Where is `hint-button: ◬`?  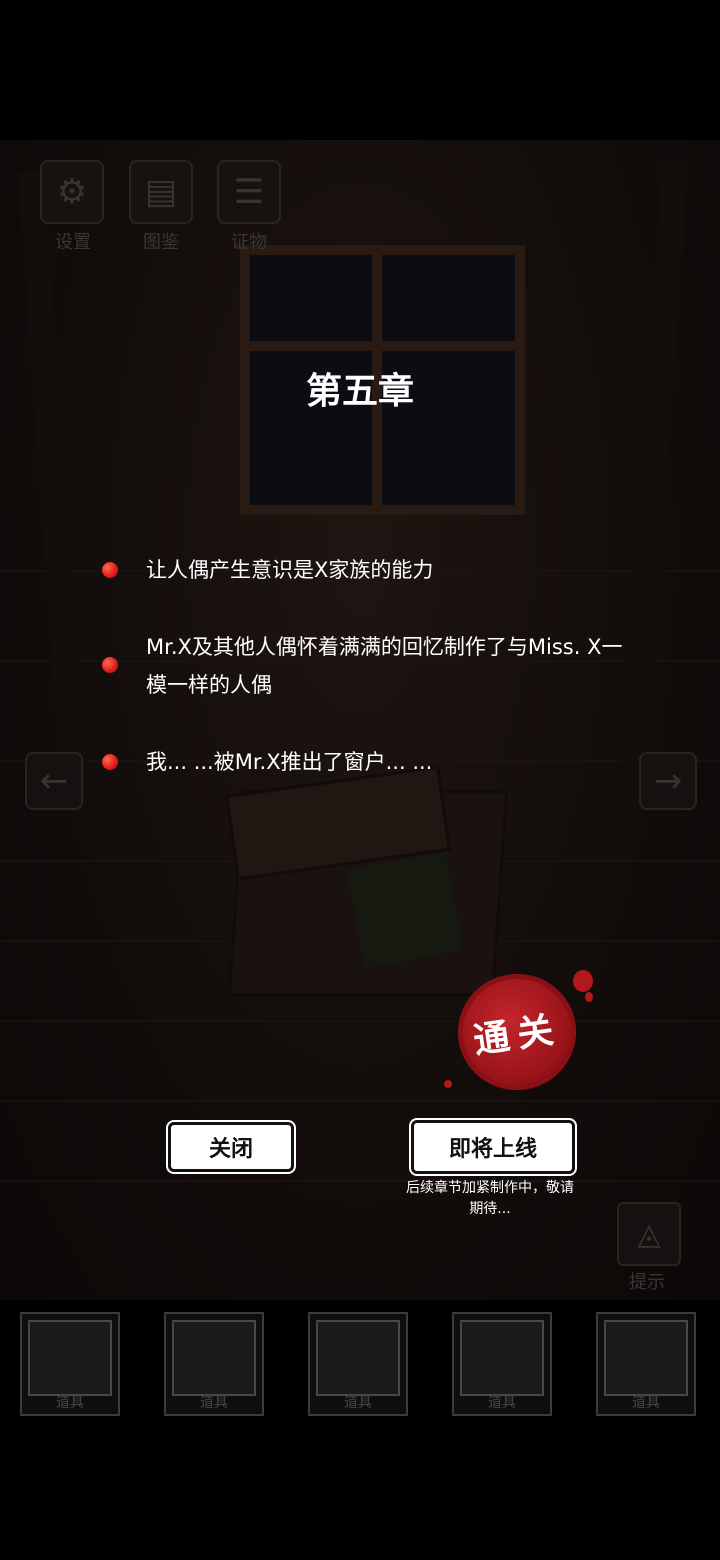
hint-button: ◬ is located at coordinates (649, 1234).